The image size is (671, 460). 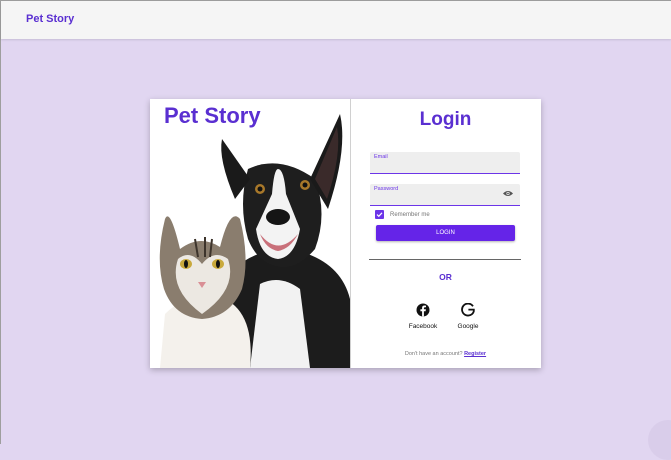 I want to click on register-link: Register, so click(x=475, y=354).